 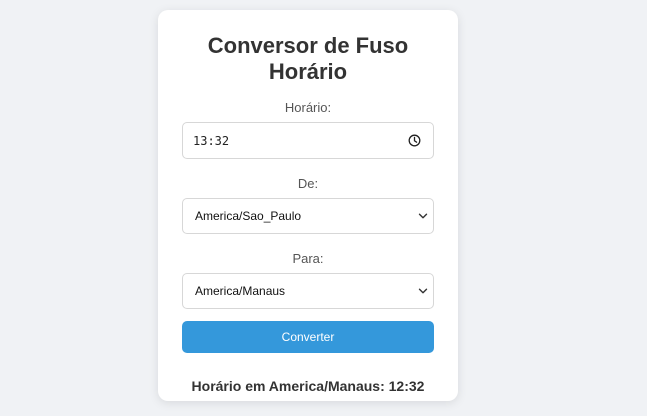 What do you see at coordinates (308, 216) in the screenshot?
I see `from-timezone-select: America/Sao_Paulo` at bounding box center [308, 216].